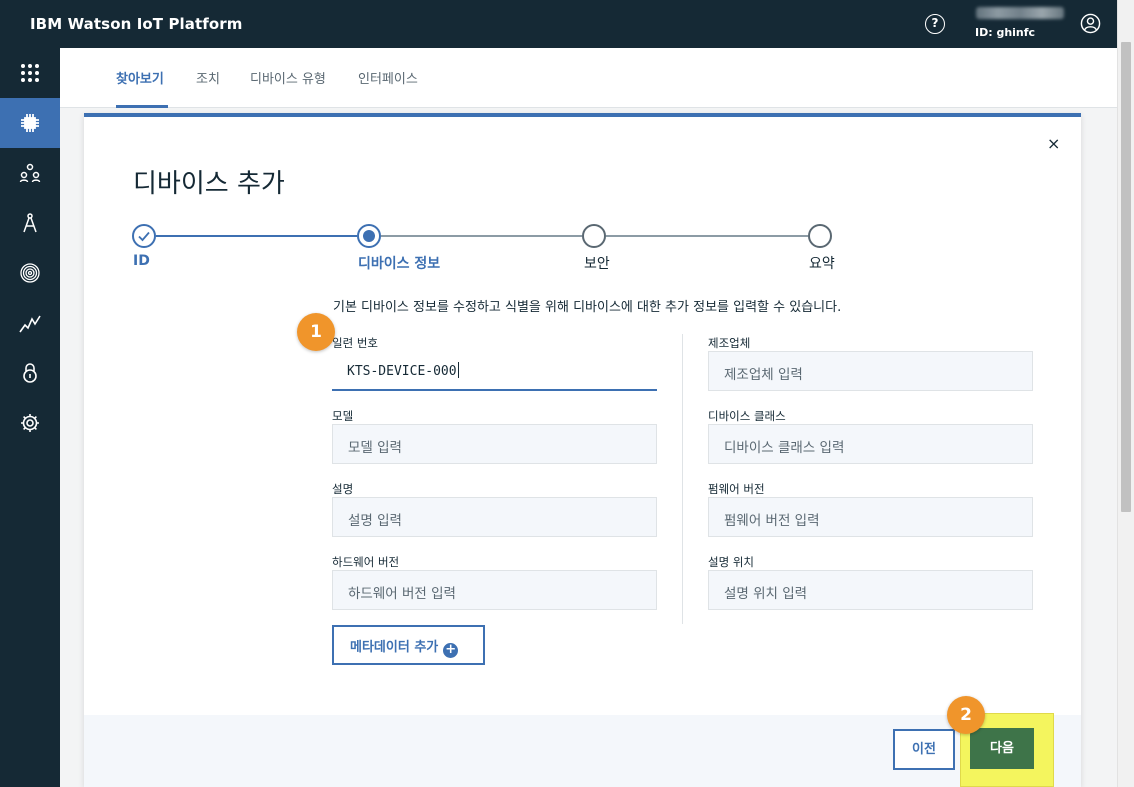 The image size is (1134, 787). I want to click on device-class-label: 디바이스 클래스, so click(747, 416).